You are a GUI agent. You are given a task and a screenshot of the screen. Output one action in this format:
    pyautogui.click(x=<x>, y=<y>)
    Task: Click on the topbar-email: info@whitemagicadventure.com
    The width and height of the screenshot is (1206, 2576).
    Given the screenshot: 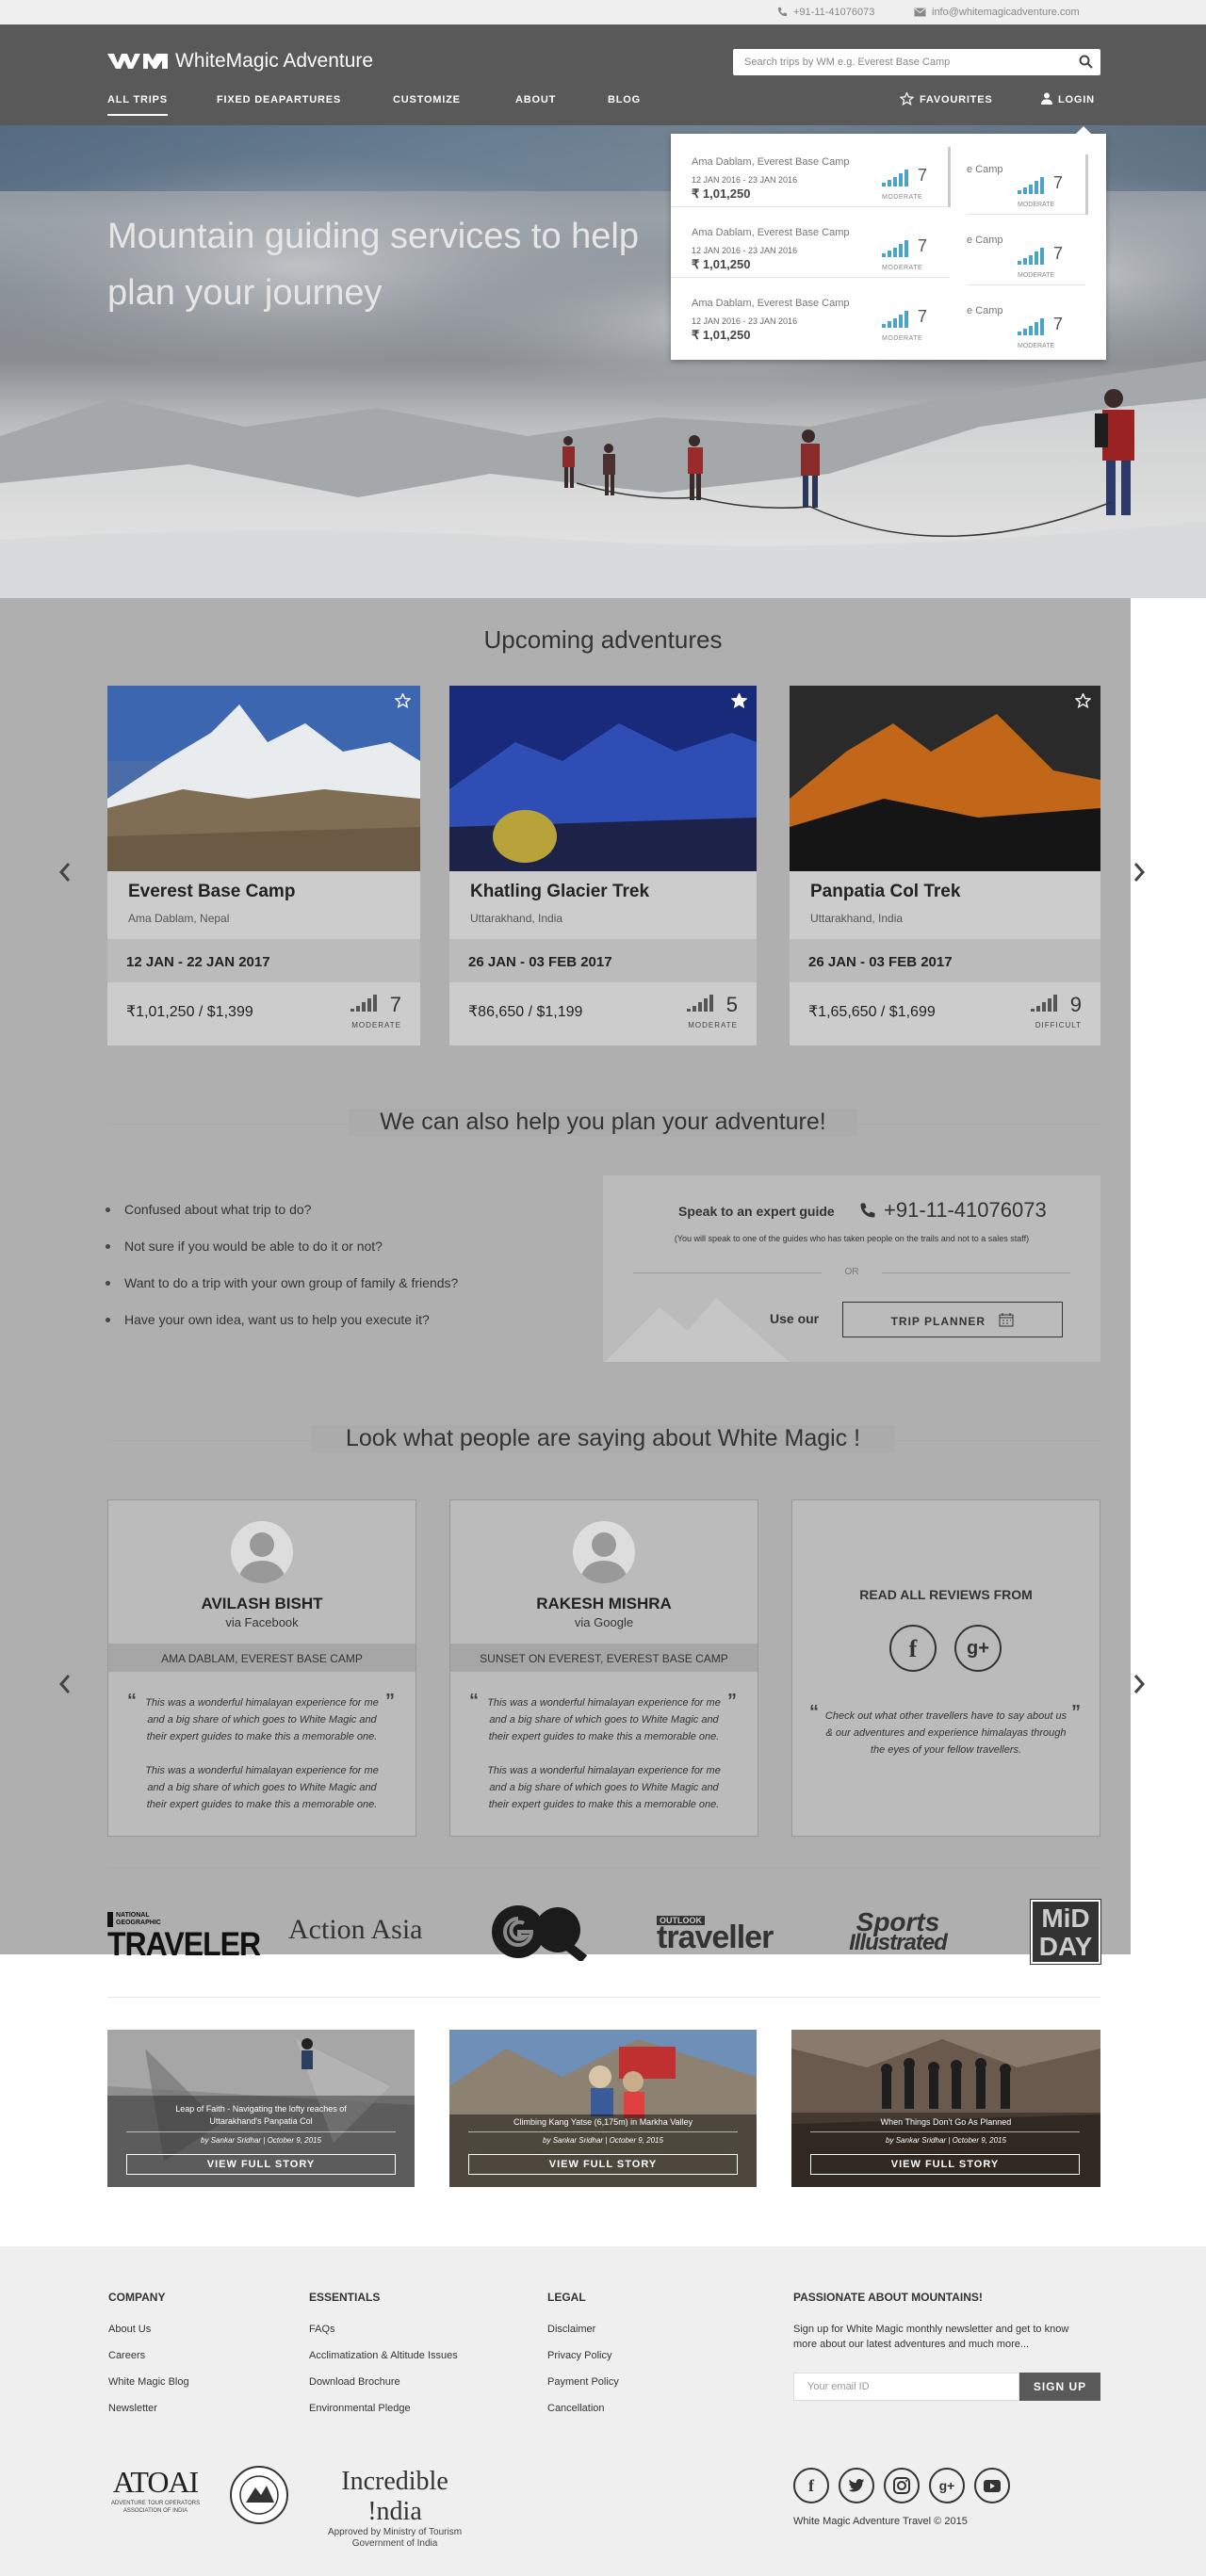 What is the action you would take?
    pyautogui.click(x=997, y=12)
    